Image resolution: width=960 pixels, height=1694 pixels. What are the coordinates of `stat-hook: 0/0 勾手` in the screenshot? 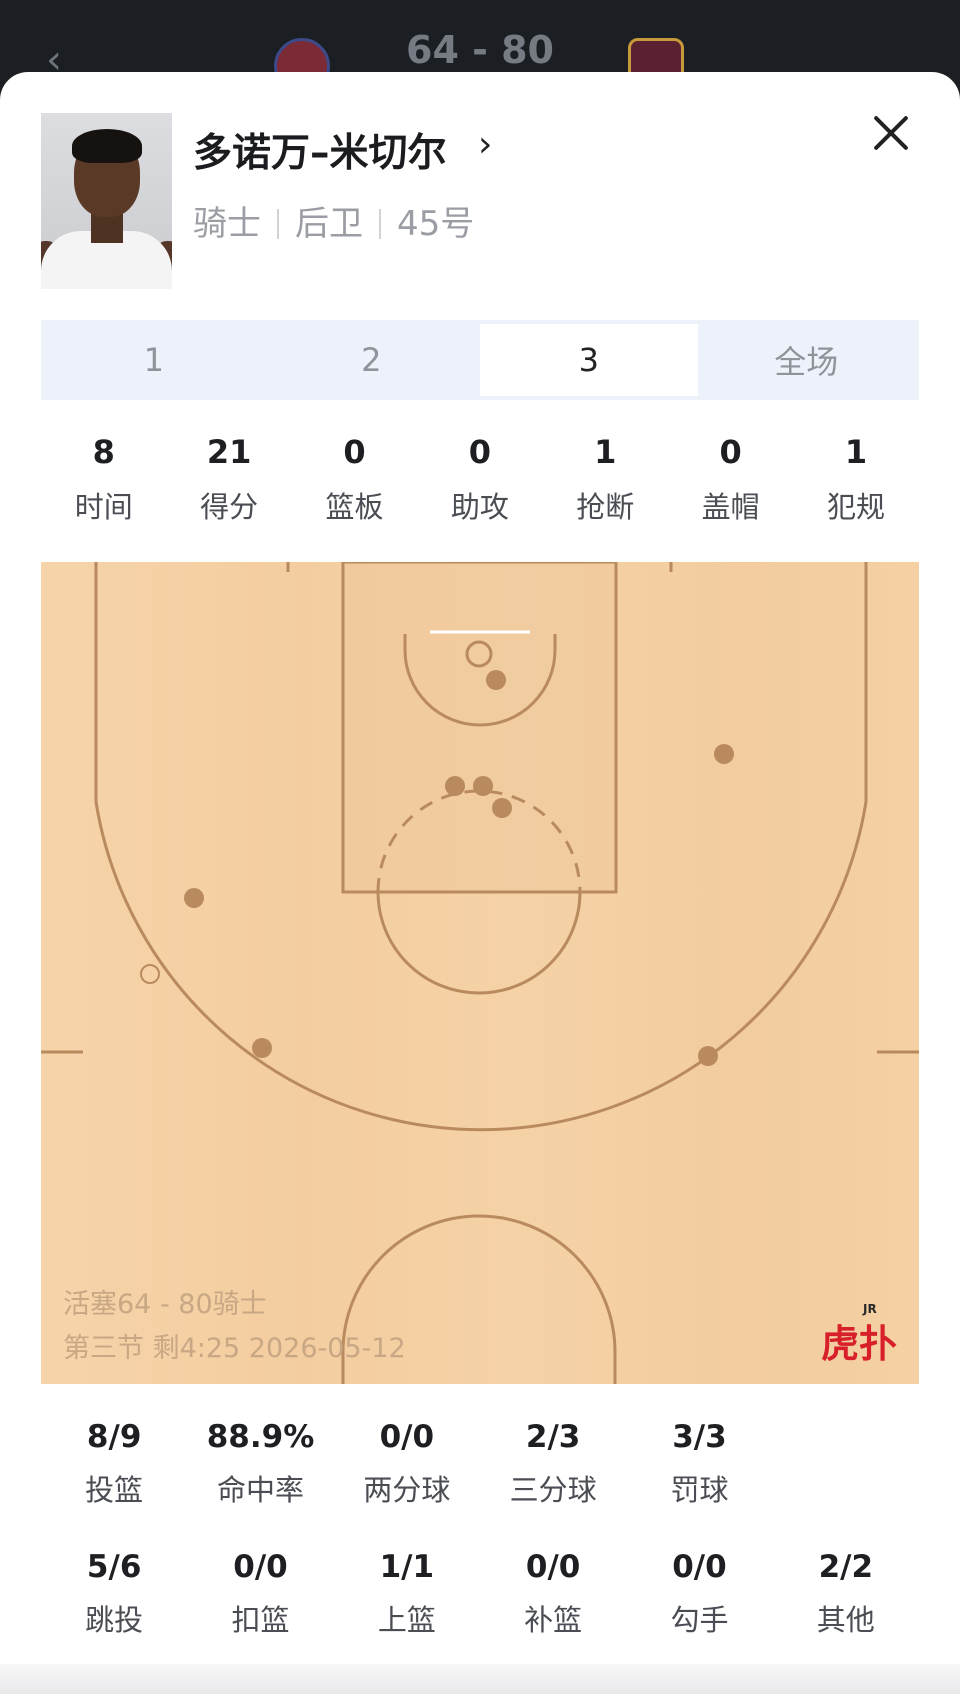 It's located at (699, 1593).